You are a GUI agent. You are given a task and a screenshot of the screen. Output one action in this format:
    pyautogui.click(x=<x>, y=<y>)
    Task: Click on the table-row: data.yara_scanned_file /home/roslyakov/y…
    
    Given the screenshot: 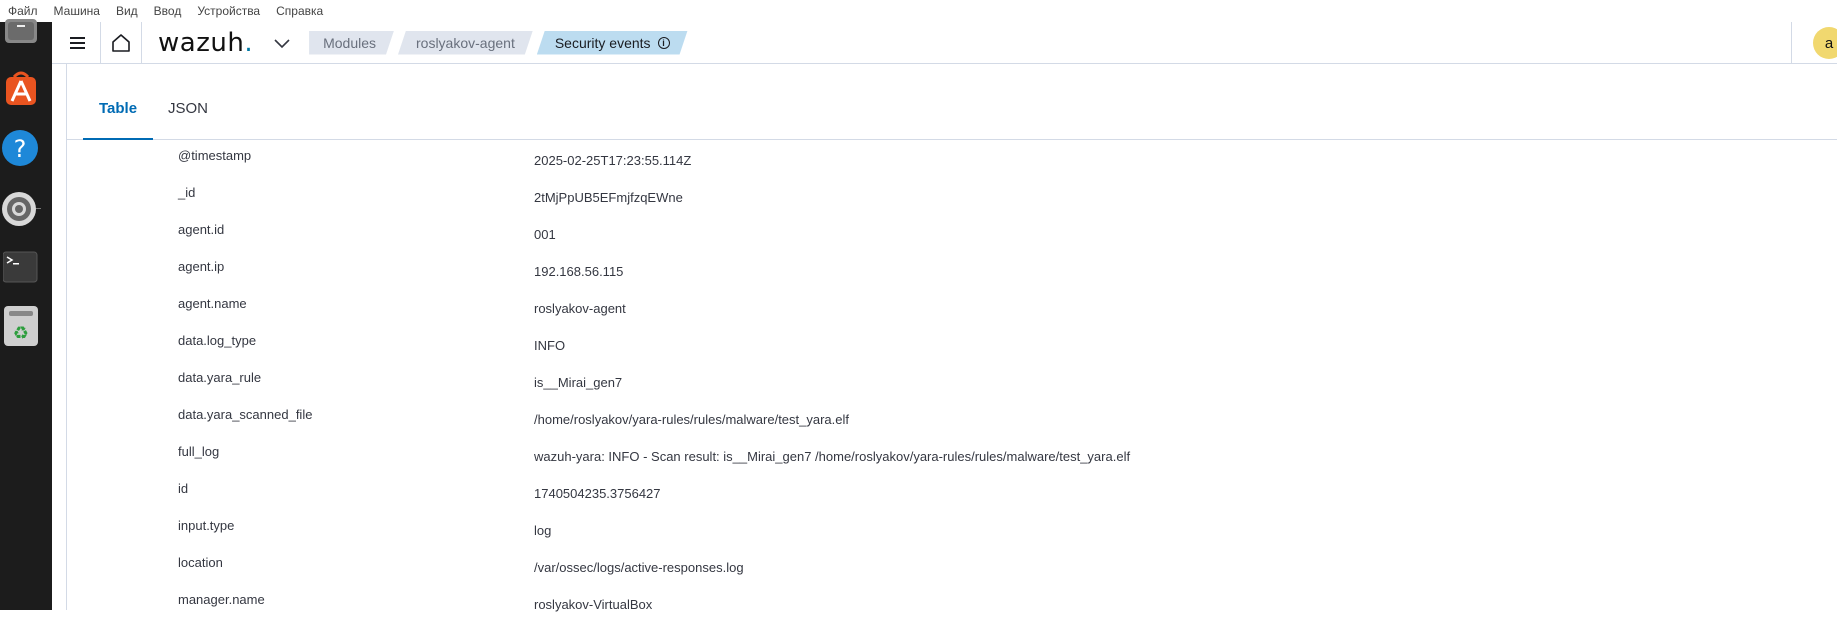 What is the action you would take?
    pyautogui.click(x=952, y=417)
    